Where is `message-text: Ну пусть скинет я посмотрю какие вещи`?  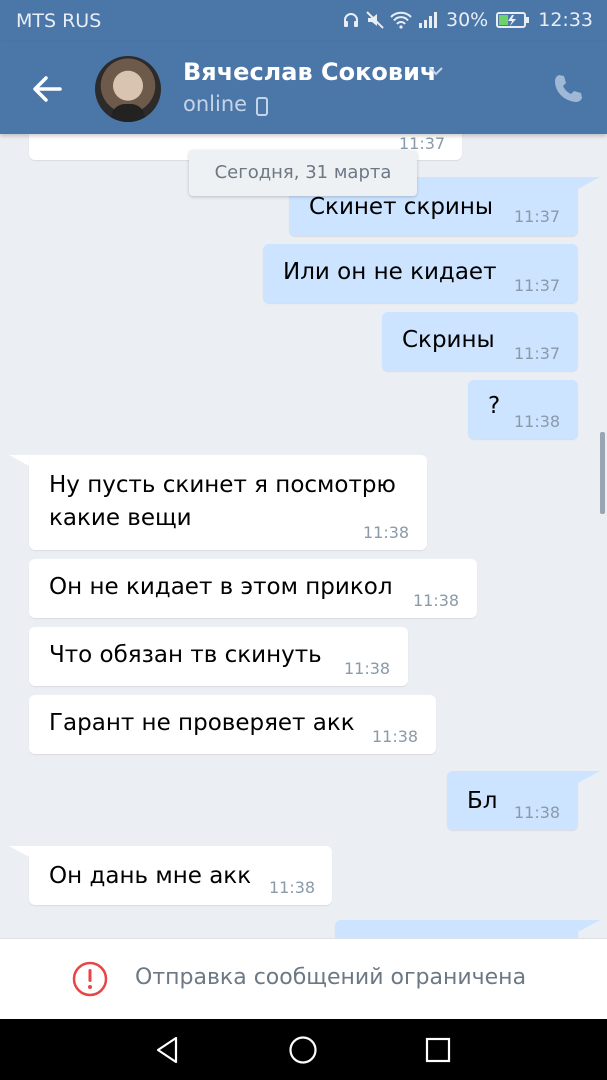 message-text: Ну пусть скинет я посмотрю какие вещи is located at coordinates (222, 502).